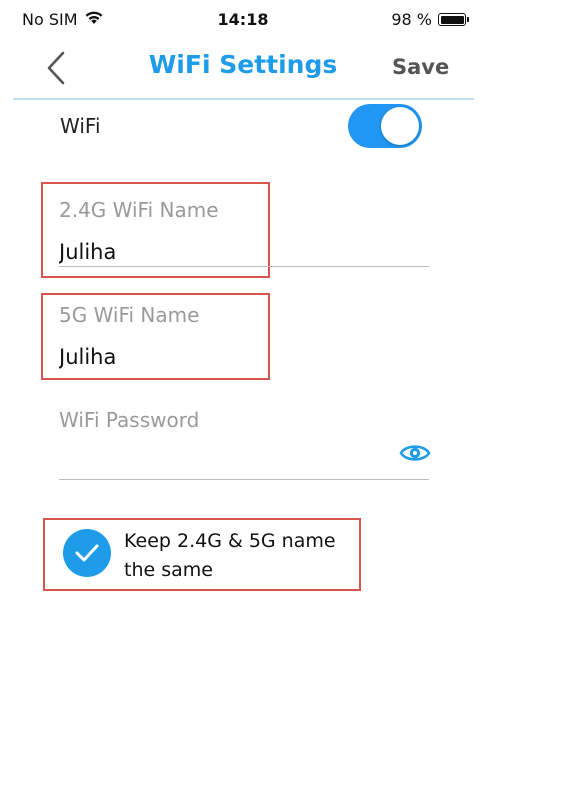 The height and width of the screenshot is (808, 570). I want to click on battery-icon, so click(453, 19).